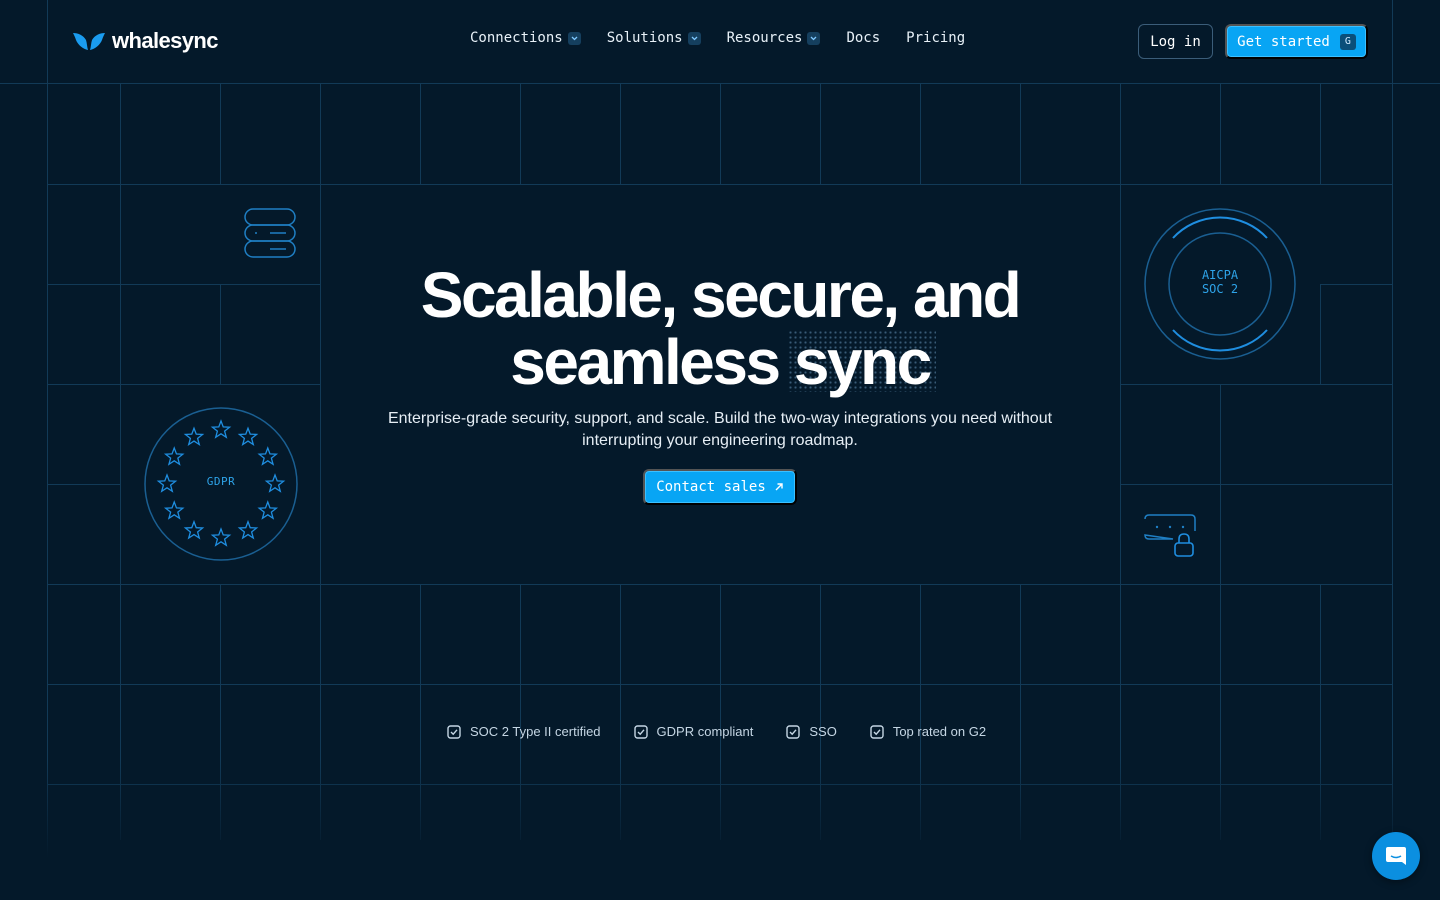 Image resolution: width=1440 pixels, height=900 pixels. I want to click on chat-bubble-icon, so click(1396, 856).